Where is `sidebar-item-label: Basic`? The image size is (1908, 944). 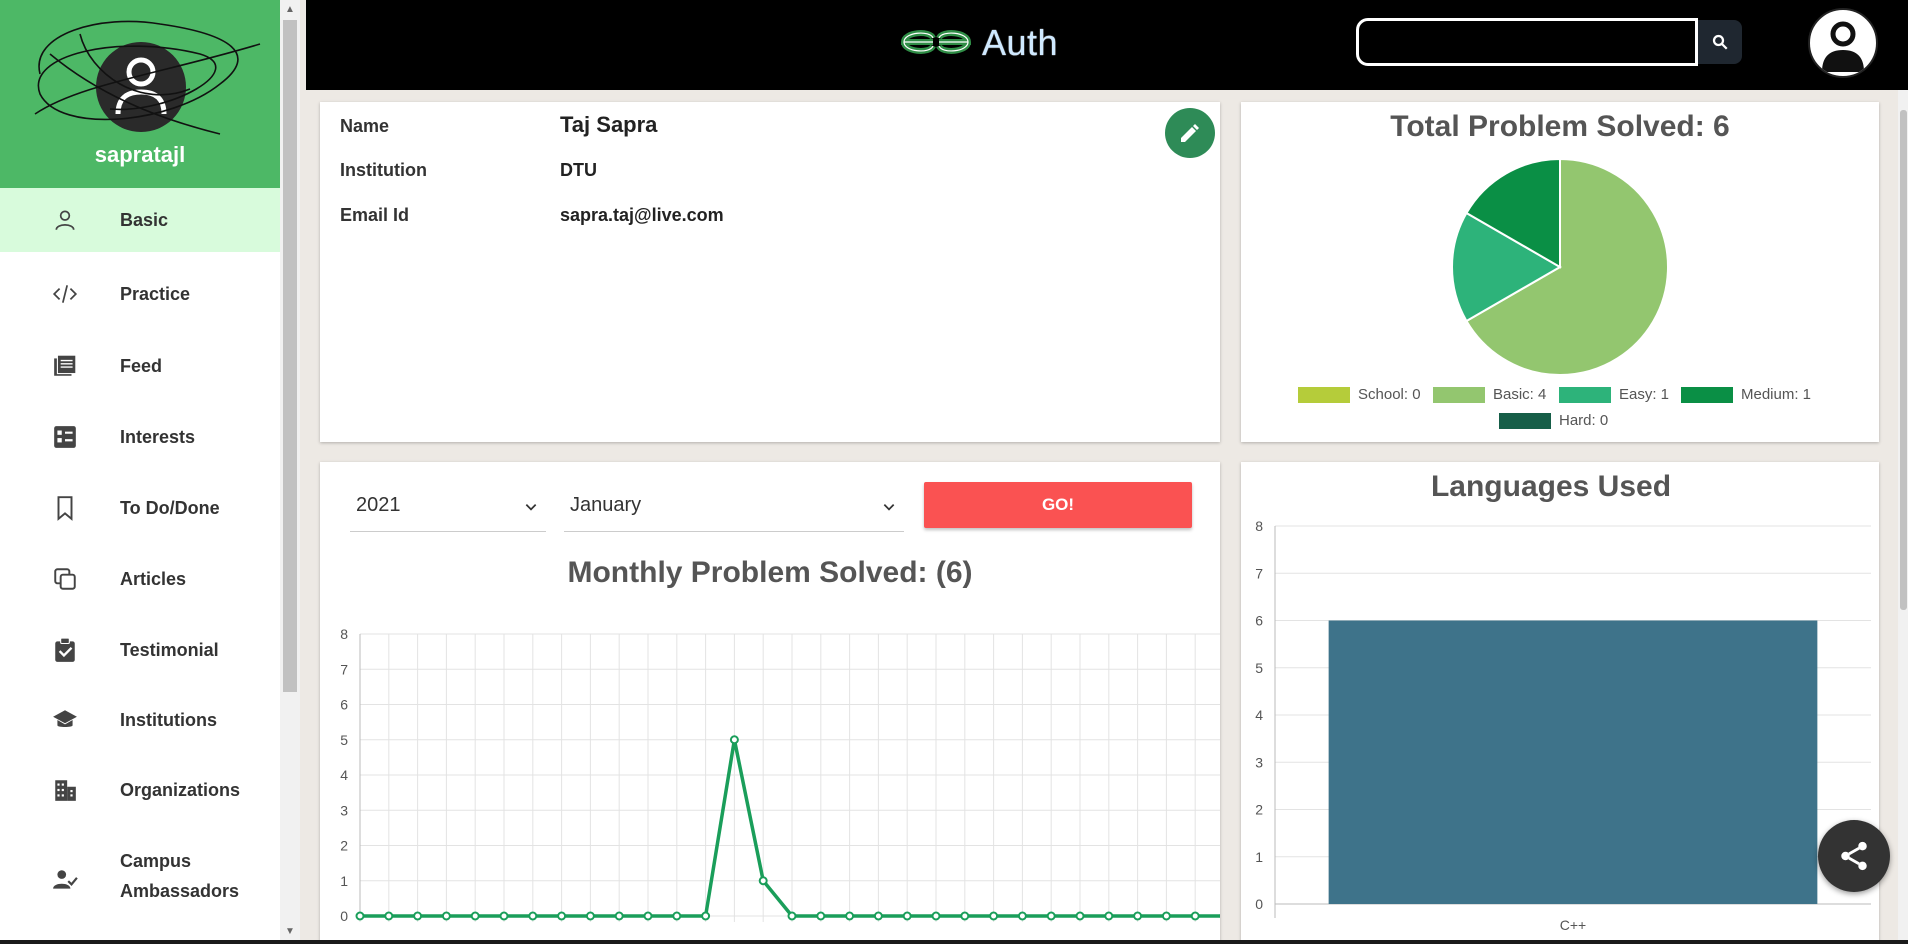 sidebar-item-label: Basic is located at coordinates (144, 220).